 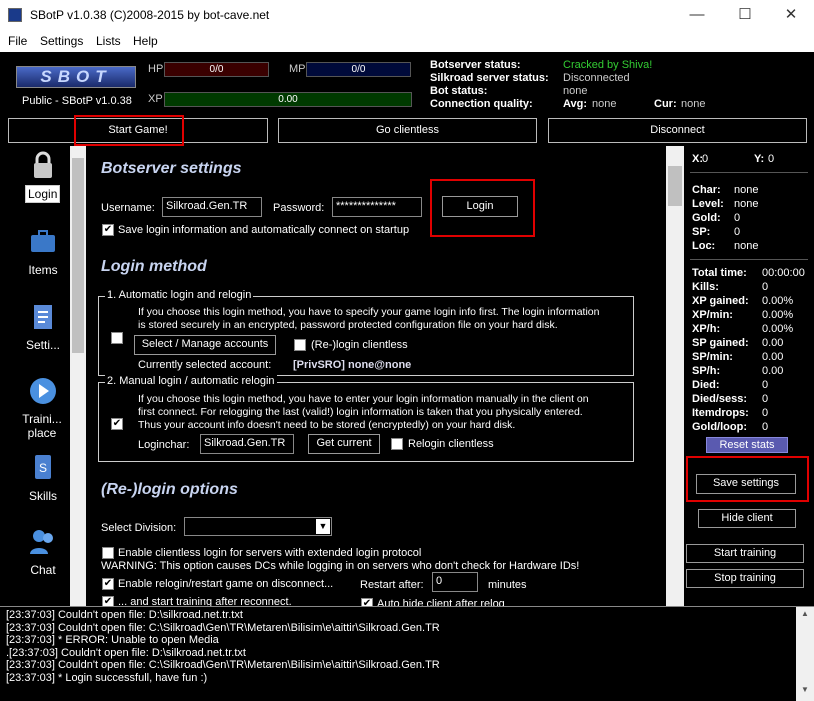 What do you see at coordinates (455, 582) in the screenshot?
I see `restart-after-field: 0` at bounding box center [455, 582].